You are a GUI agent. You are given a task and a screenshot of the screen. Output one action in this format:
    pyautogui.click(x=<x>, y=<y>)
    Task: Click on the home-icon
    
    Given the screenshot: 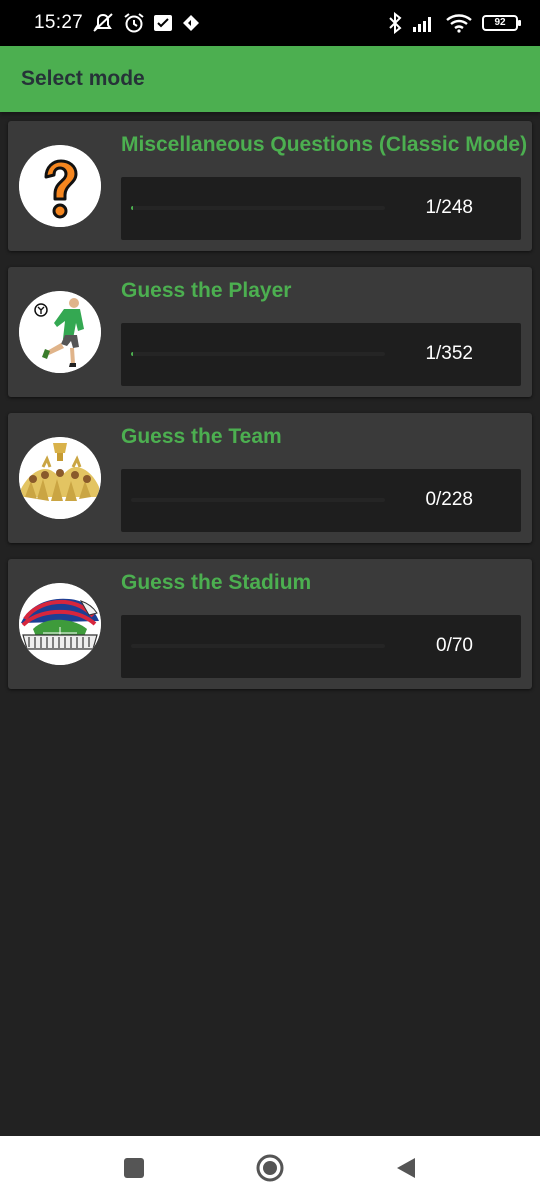 What is the action you would take?
    pyautogui.click(x=270, y=1168)
    